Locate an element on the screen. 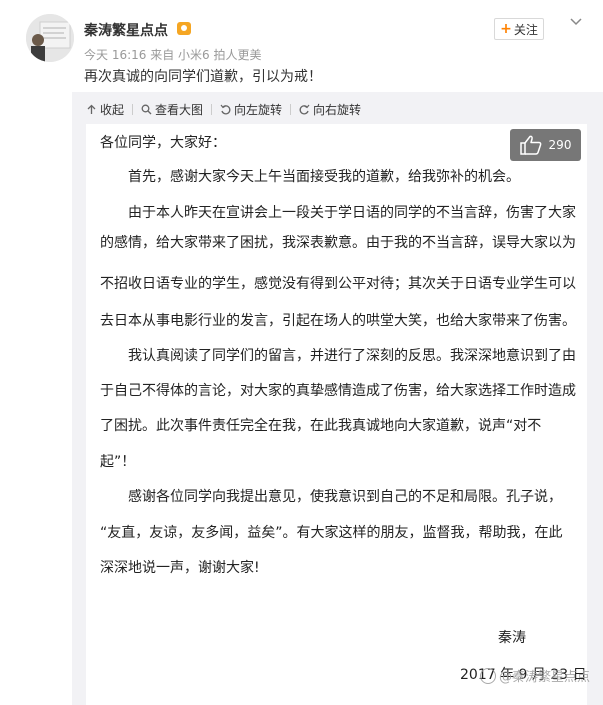  letter-line: 去日本从事电影行业的发言，引起在场人的哄堂大笑，也给大家带来了伤害。 is located at coordinates (338, 321).